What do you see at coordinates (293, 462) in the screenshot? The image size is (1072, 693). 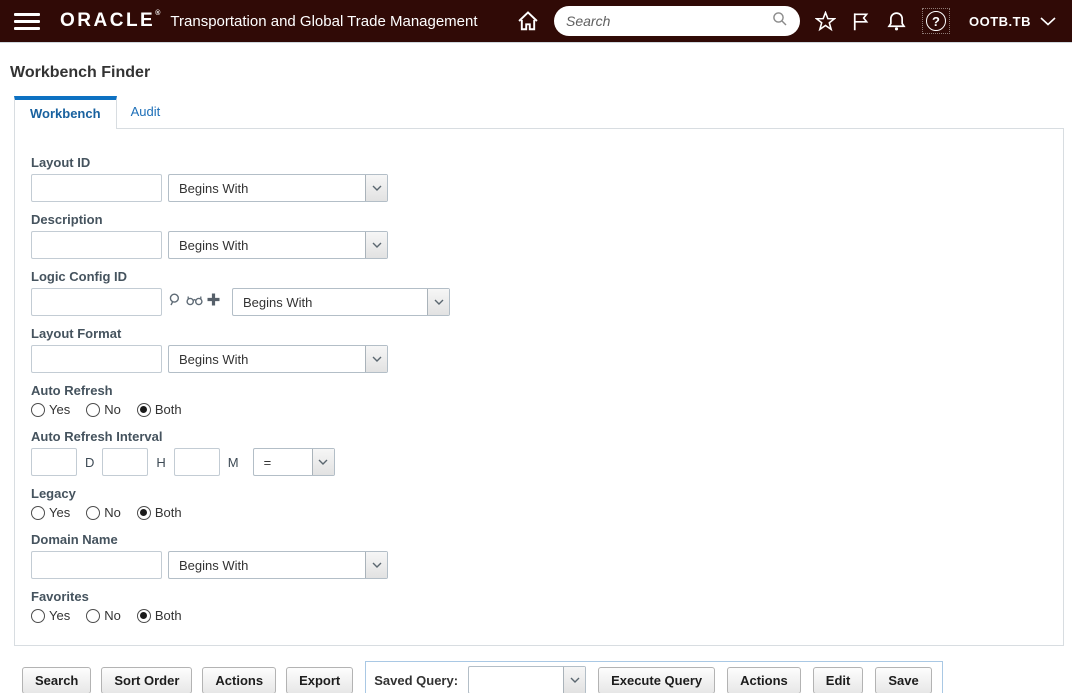 I see `interval-operator-select: =` at bounding box center [293, 462].